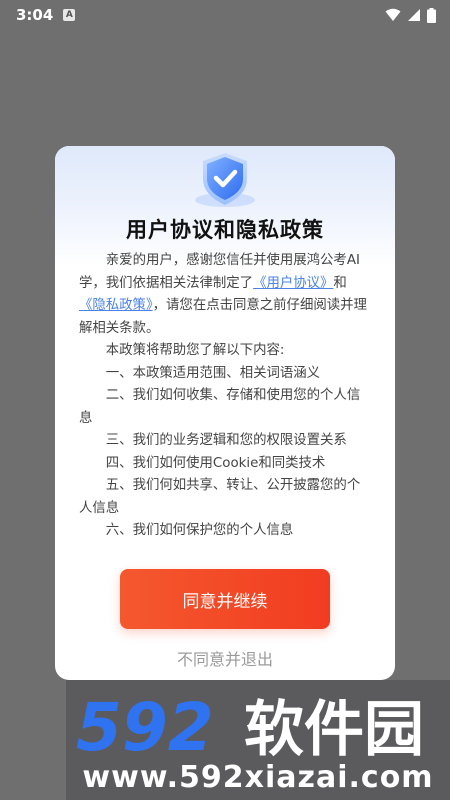 The image size is (450, 800). Describe the element at coordinates (226, 440) in the screenshot. I see `policy-item-3: 三、我们的业务逻辑和您的权限设置关系` at that location.